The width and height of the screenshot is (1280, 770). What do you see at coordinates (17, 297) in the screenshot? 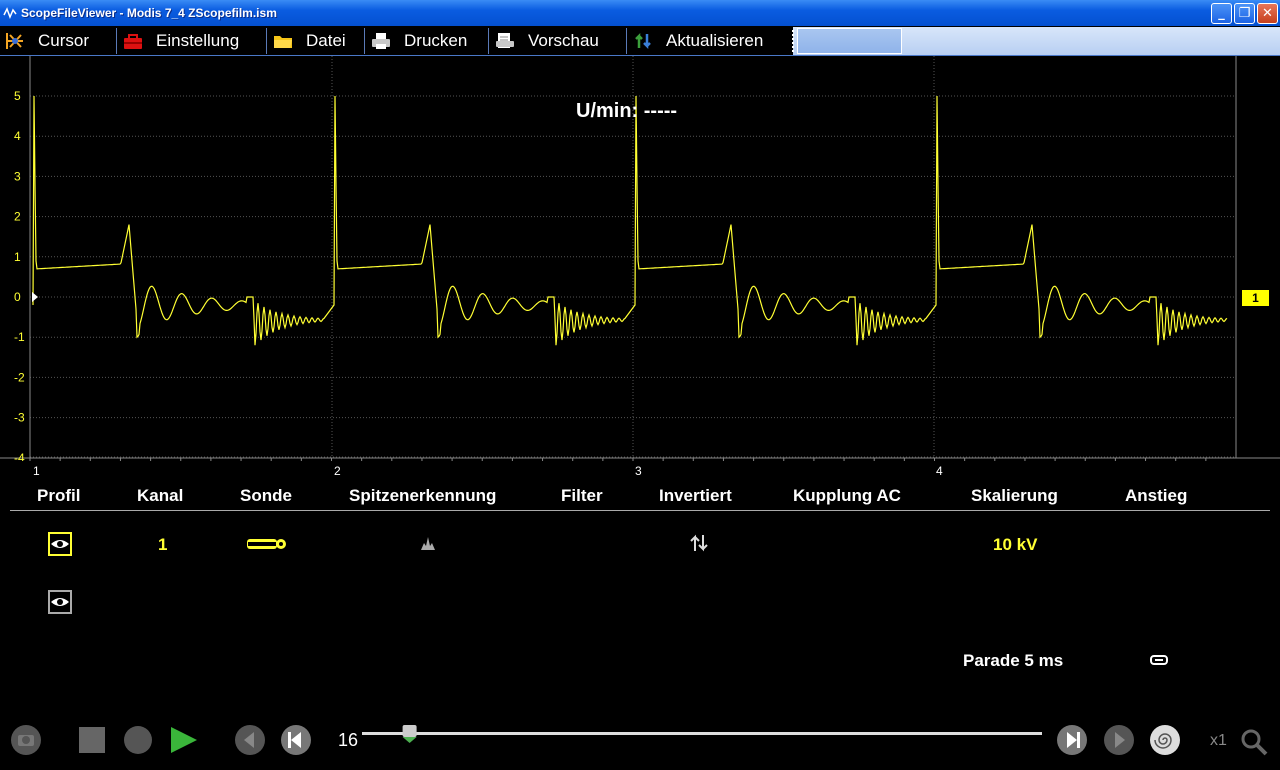
I see `y-tick-label: 0` at bounding box center [17, 297].